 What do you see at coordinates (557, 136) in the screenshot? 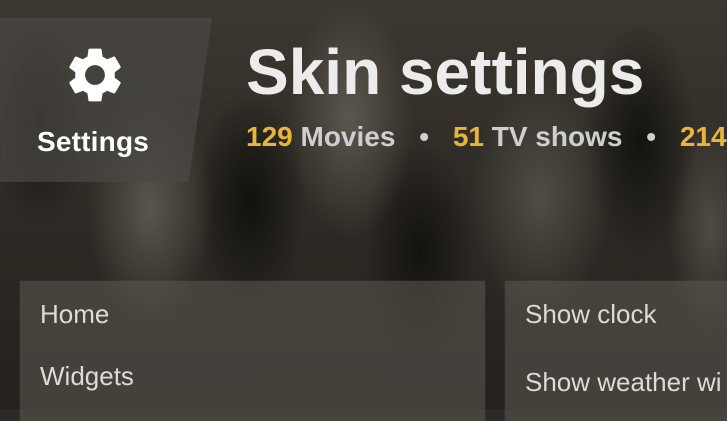
I see `tvshows-label: TV shows` at bounding box center [557, 136].